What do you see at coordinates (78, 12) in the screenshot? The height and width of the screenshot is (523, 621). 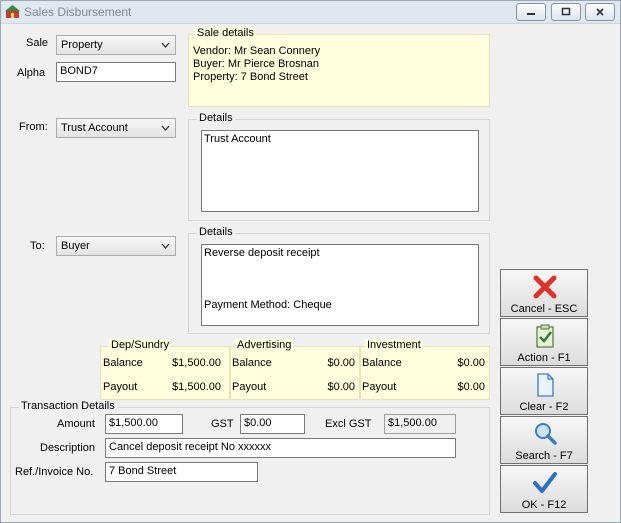 I see `window-title: Sales Disbursement` at bounding box center [78, 12].